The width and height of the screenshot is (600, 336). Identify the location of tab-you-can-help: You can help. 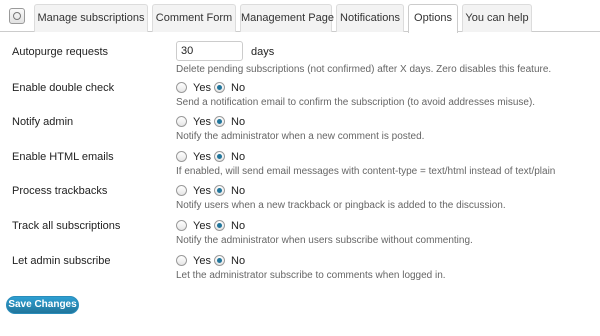
(497, 18).